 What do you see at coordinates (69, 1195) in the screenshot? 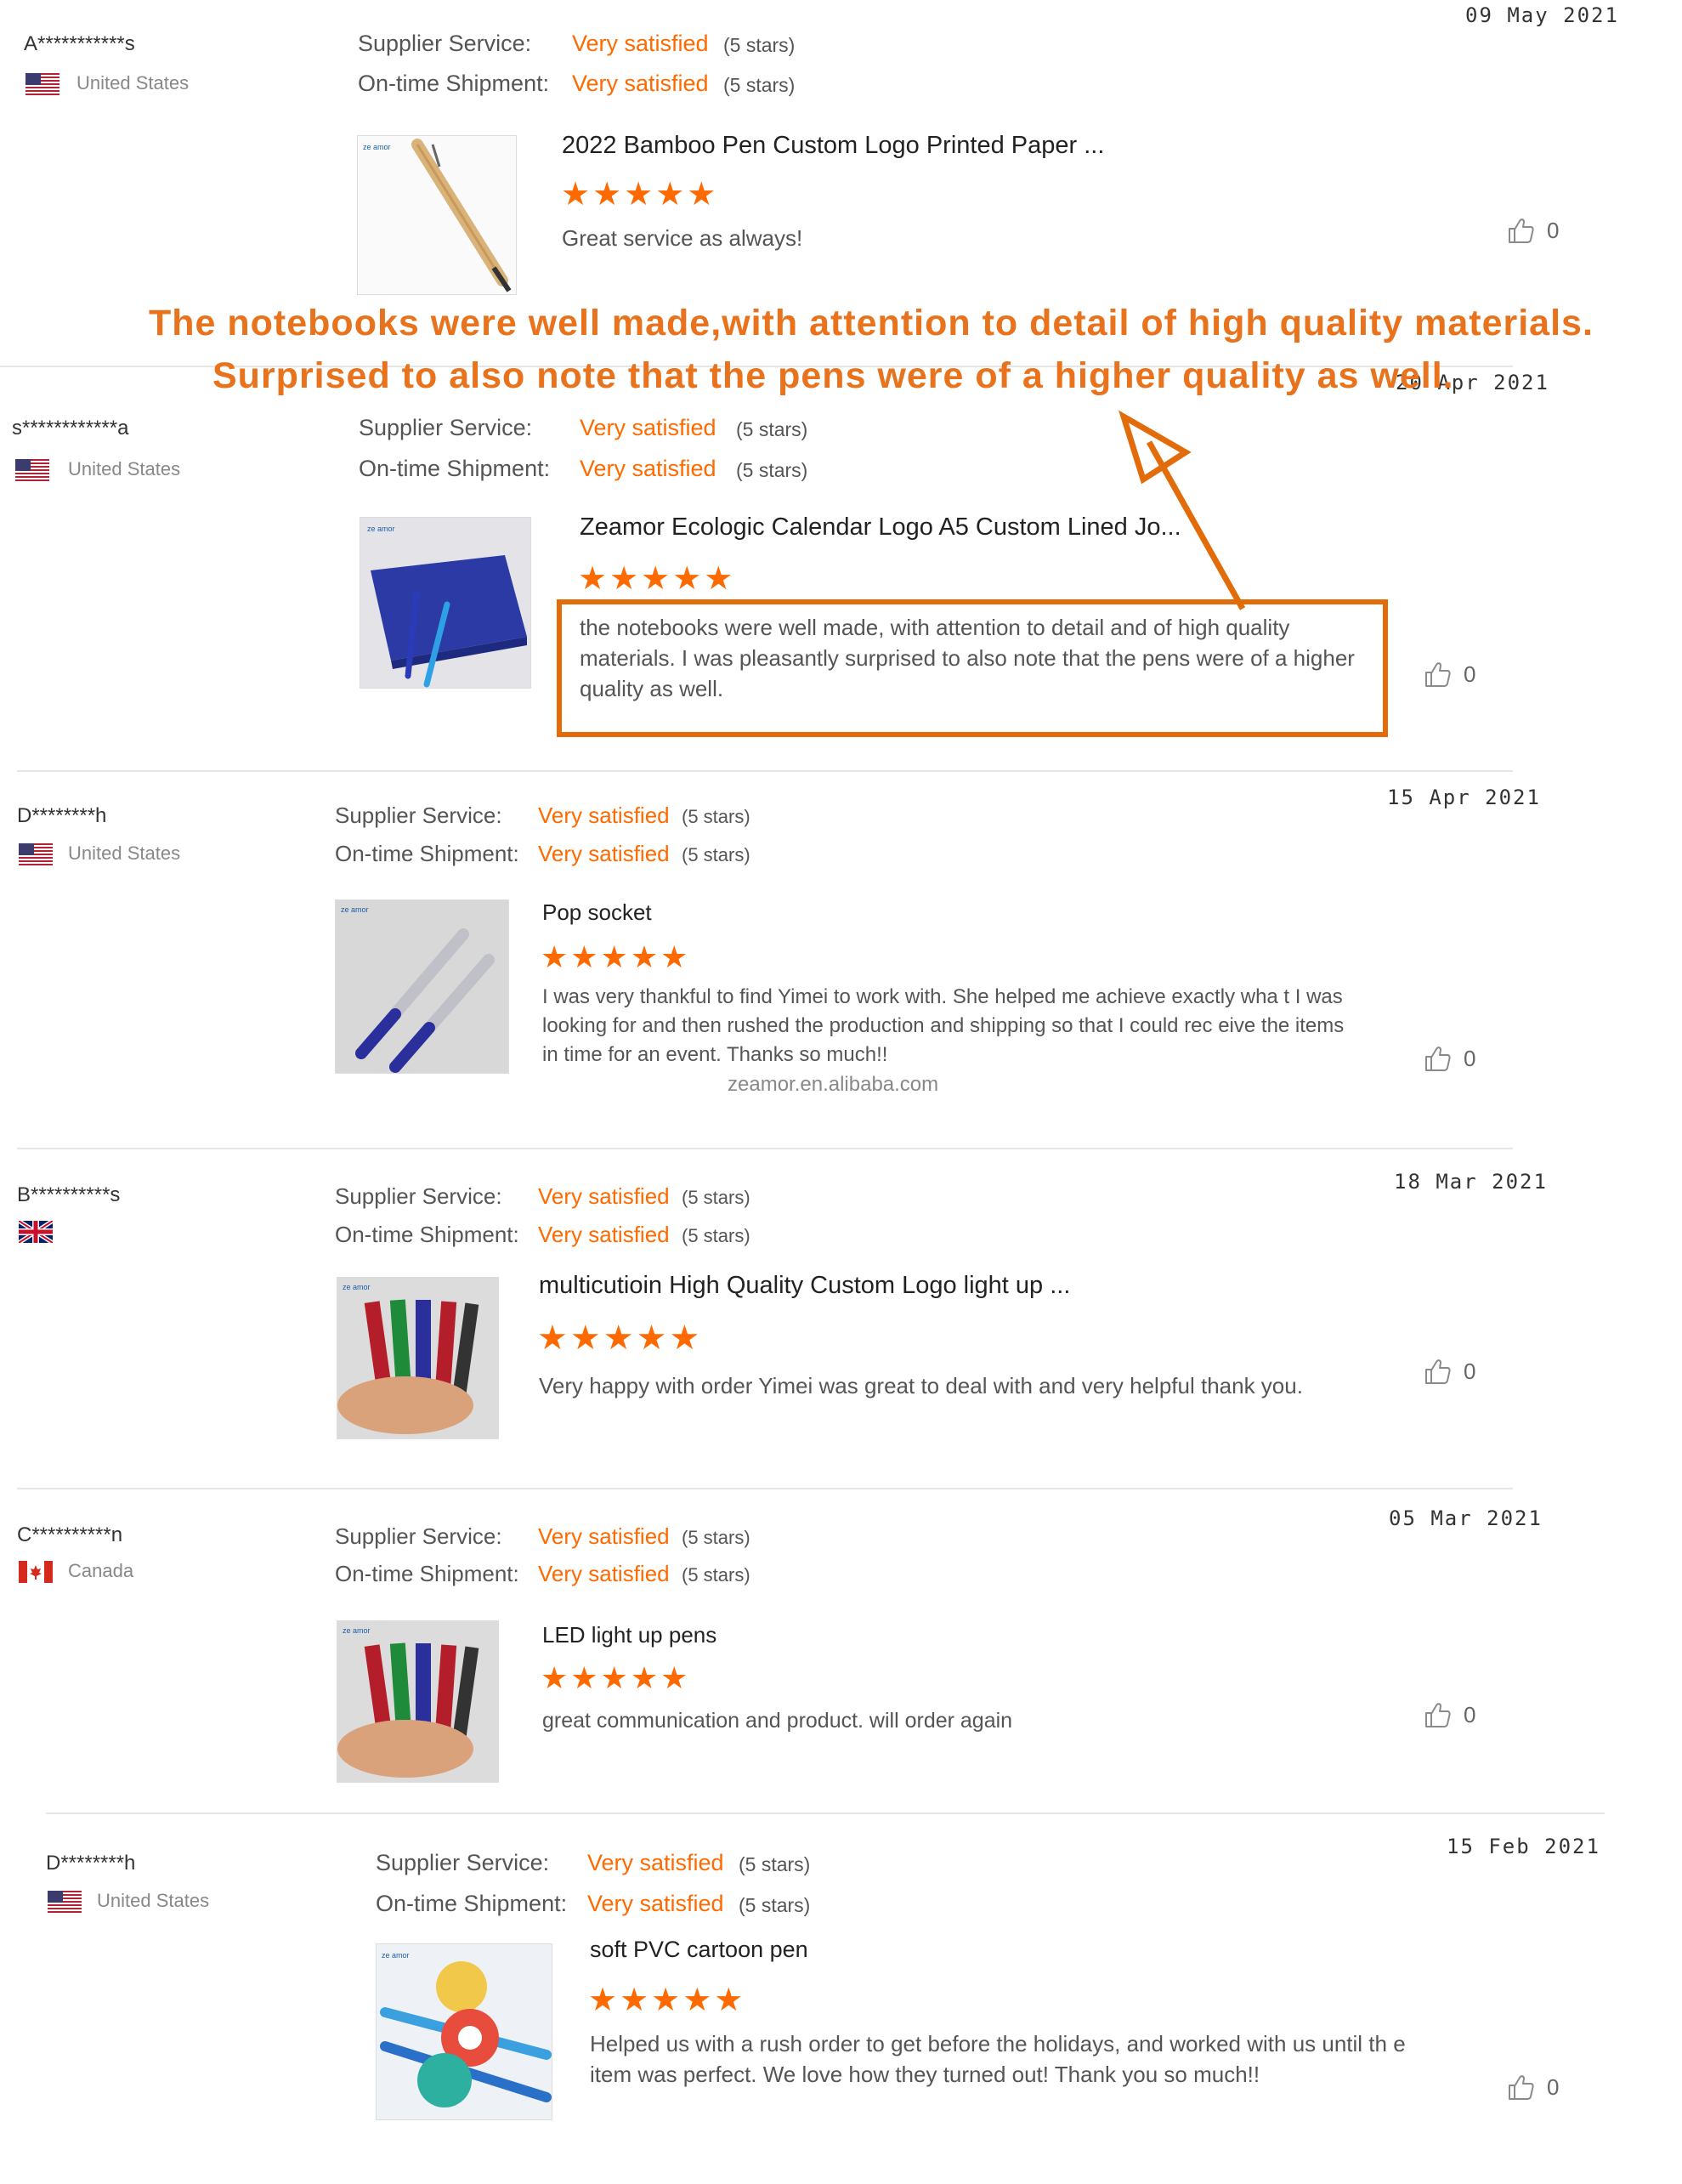
I see `buyer-name: B**********s` at bounding box center [69, 1195].